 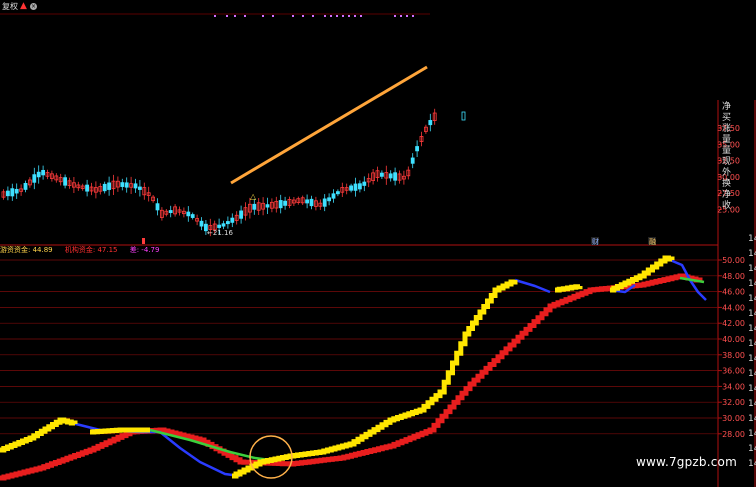 I want to click on quote-field-label: 收, so click(x=727, y=206).